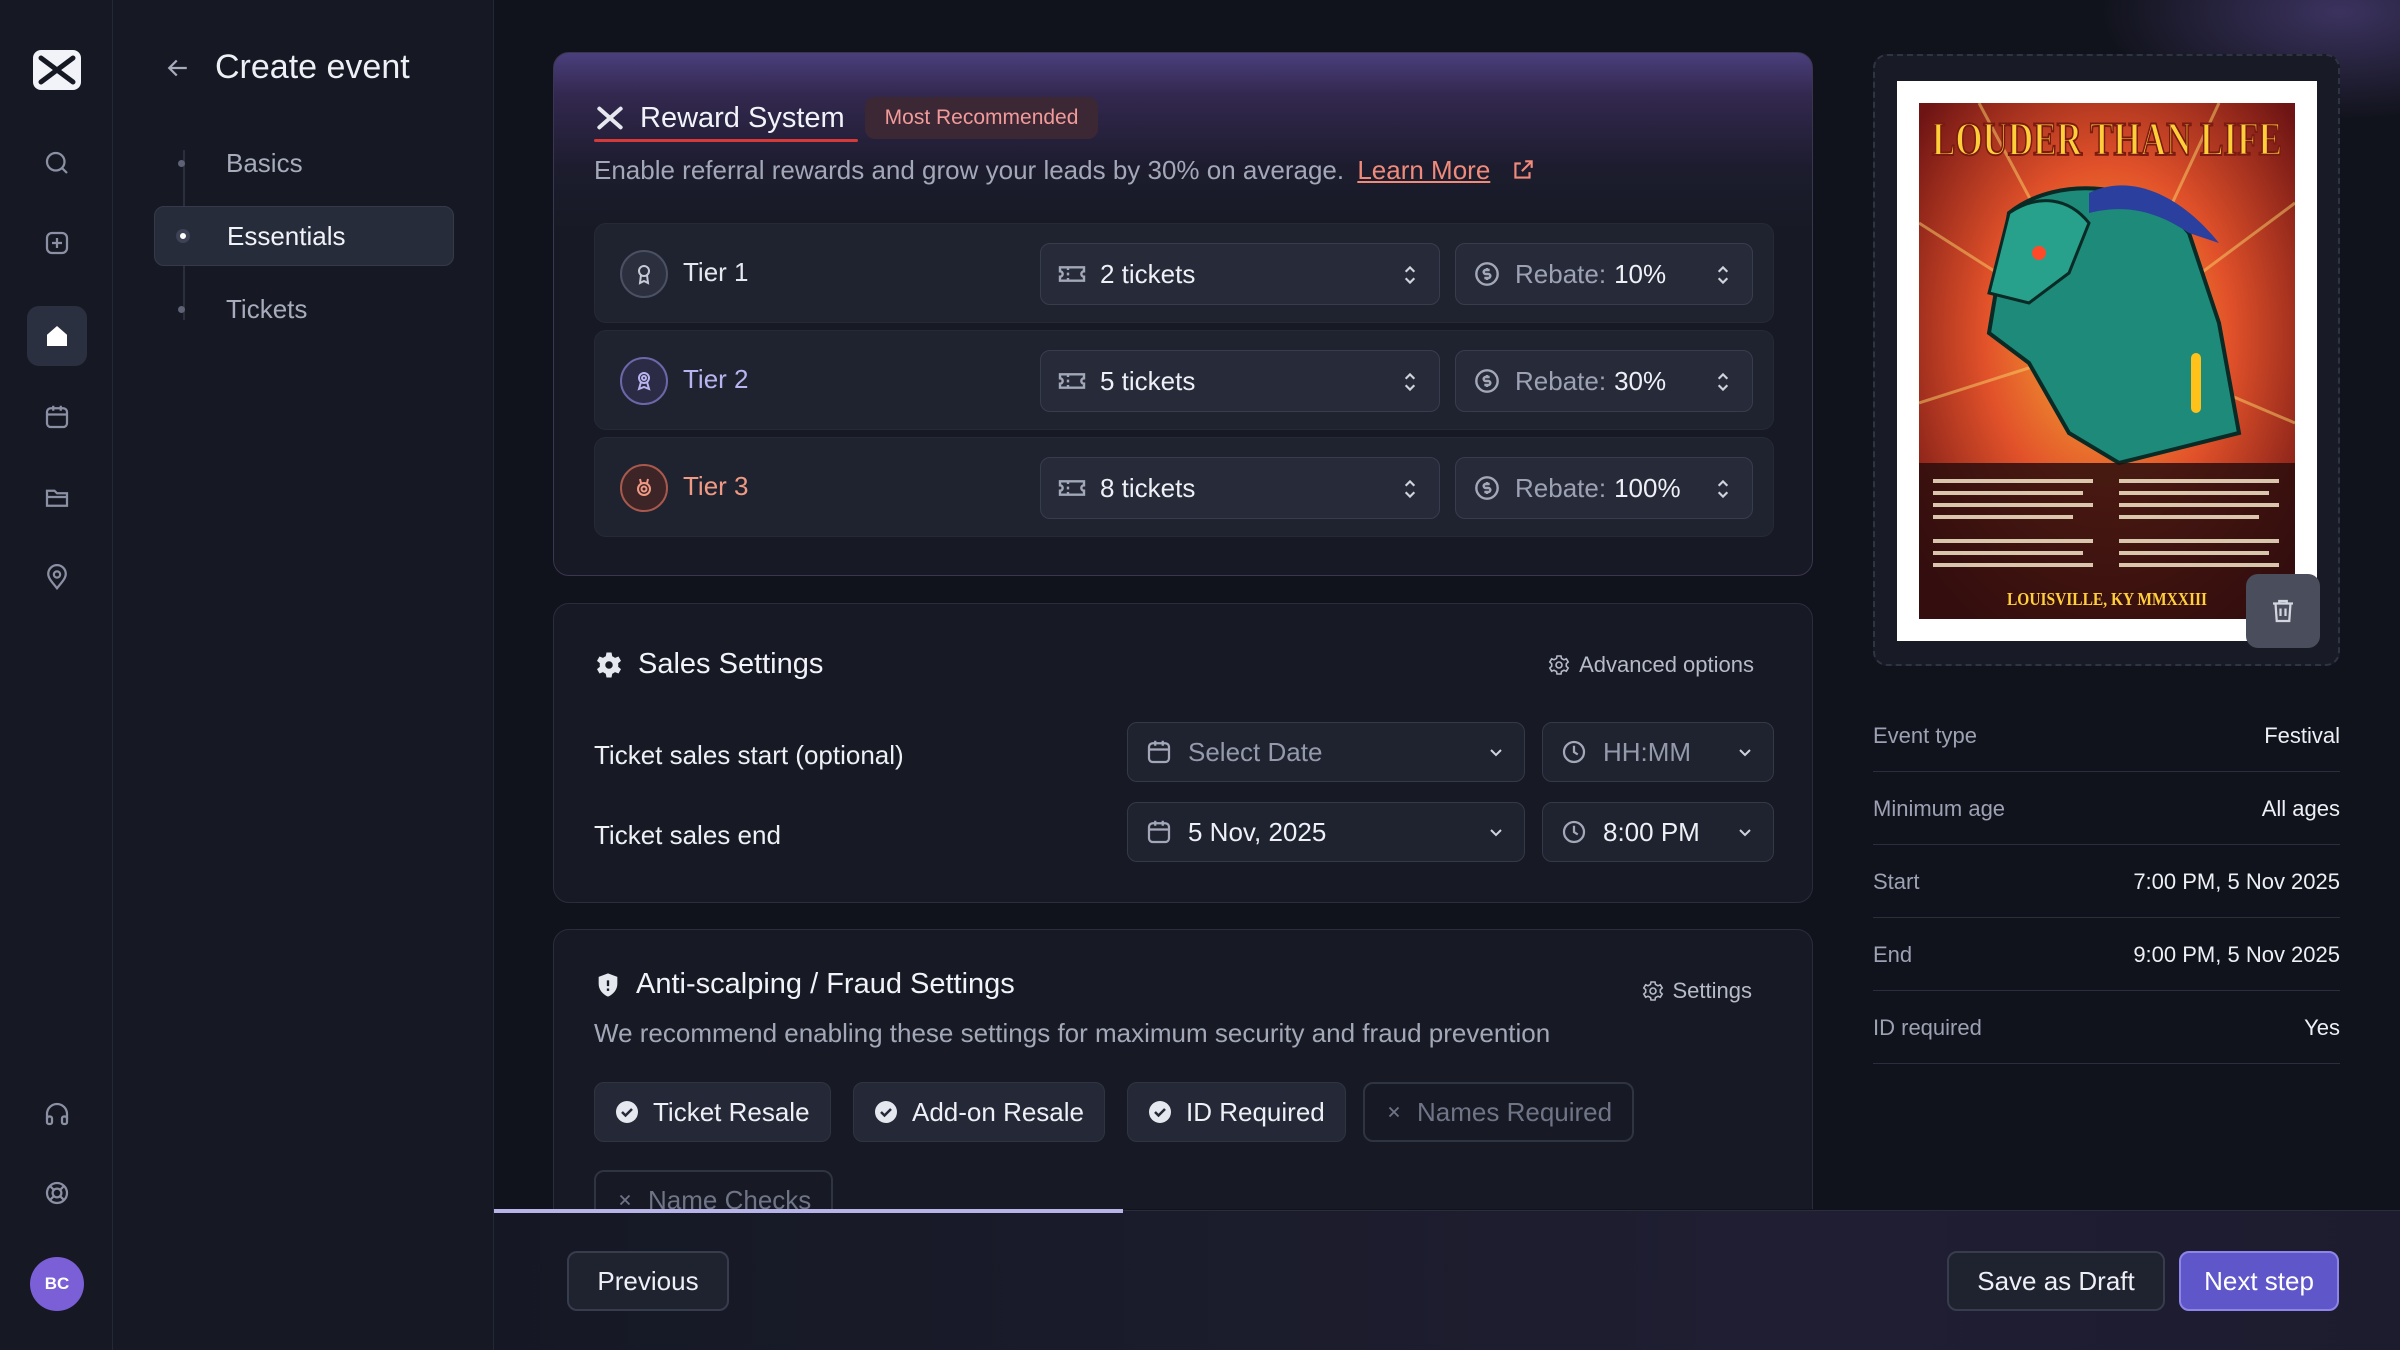 The image size is (2400, 1350). I want to click on chip-label: Add-on Resale, so click(998, 1111).